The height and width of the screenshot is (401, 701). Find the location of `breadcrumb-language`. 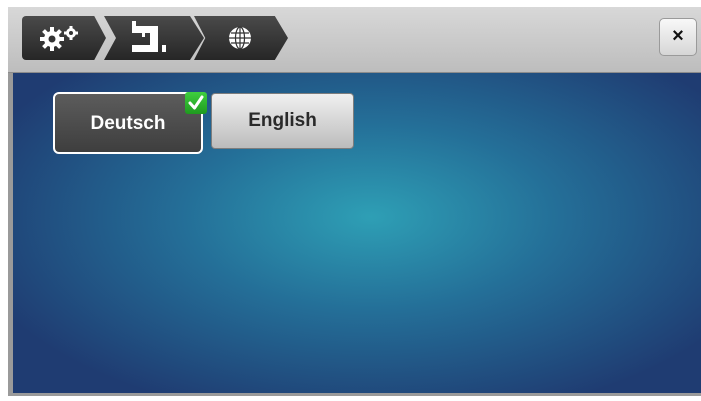

breadcrumb-language is located at coordinates (241, 38).